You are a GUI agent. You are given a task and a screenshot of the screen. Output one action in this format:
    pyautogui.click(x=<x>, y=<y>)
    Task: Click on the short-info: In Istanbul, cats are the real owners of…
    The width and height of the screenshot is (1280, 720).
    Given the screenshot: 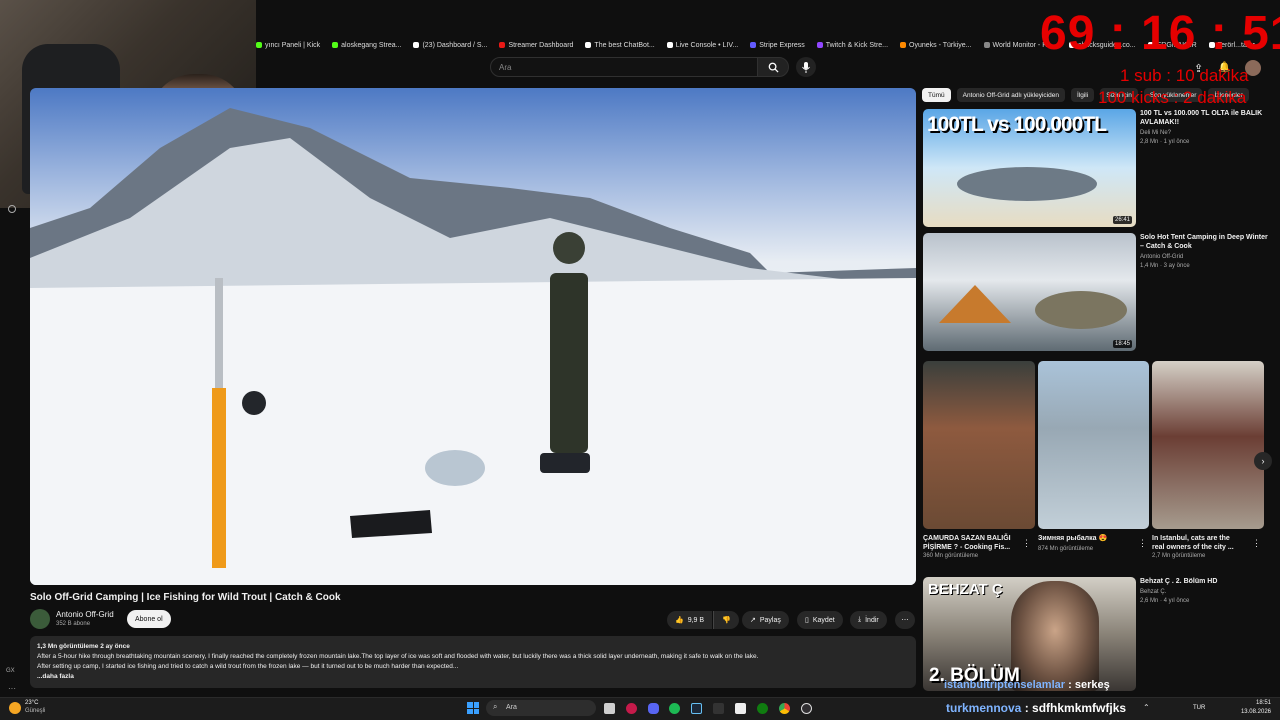 What is the action you would take?
    pyautogui.click(x=1204, y=547)
    